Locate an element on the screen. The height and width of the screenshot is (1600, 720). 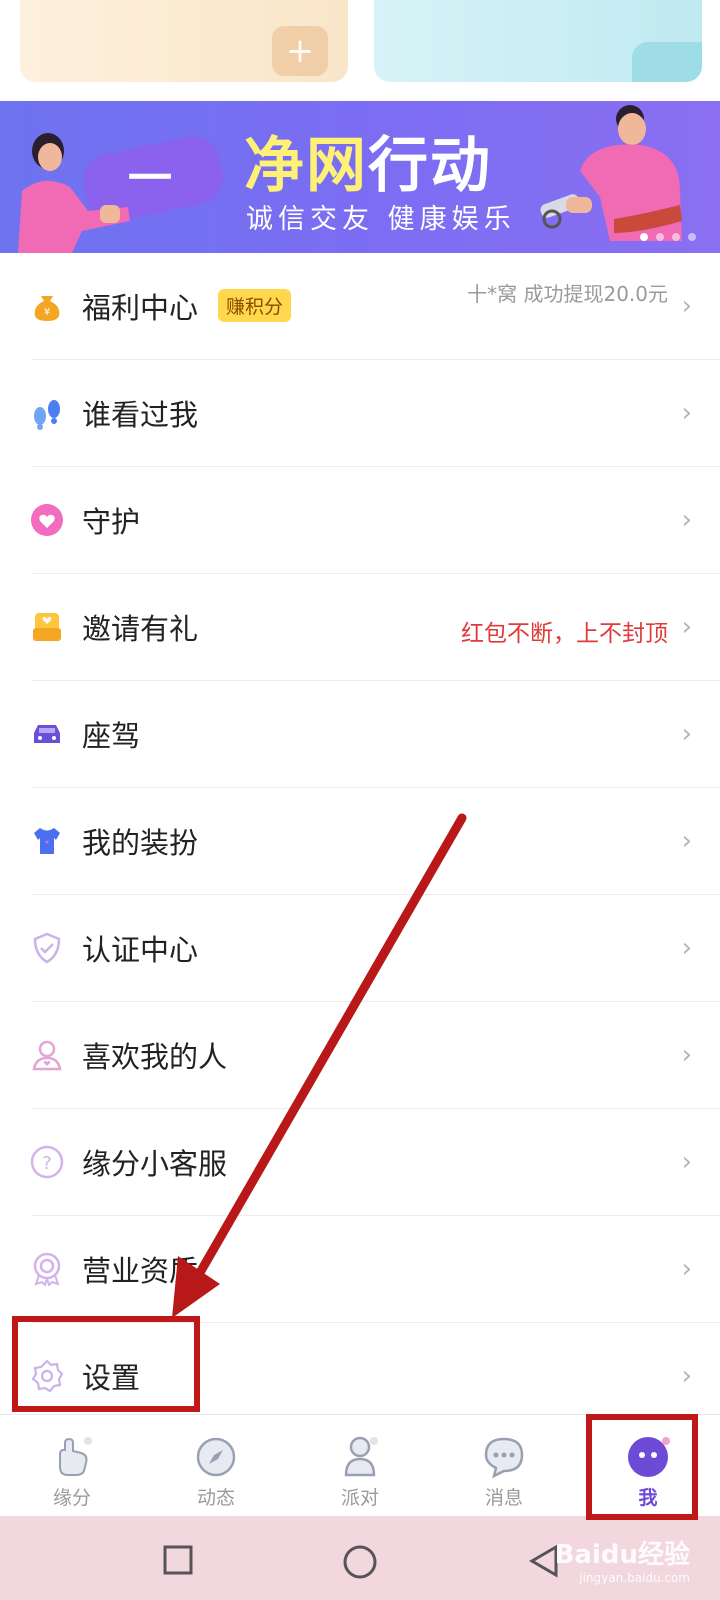
menu-item-who-viewed-me: 谁看过我 › is located at coordinates (376, 413).